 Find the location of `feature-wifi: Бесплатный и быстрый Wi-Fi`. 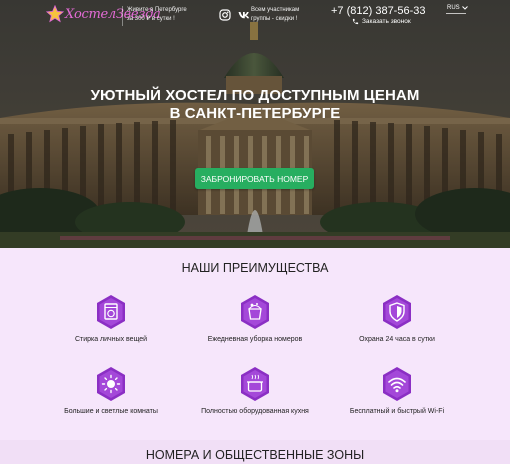

feature-wifi: Бесплатный и быстрый Wi-Fi is located at coordinates (397, 390).